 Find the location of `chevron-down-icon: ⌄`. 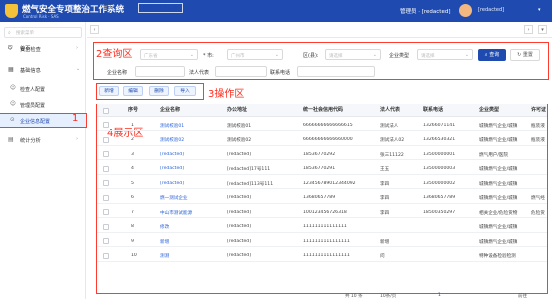

chevron-down-icon: ⌄ is located at coordinates (78, 69).